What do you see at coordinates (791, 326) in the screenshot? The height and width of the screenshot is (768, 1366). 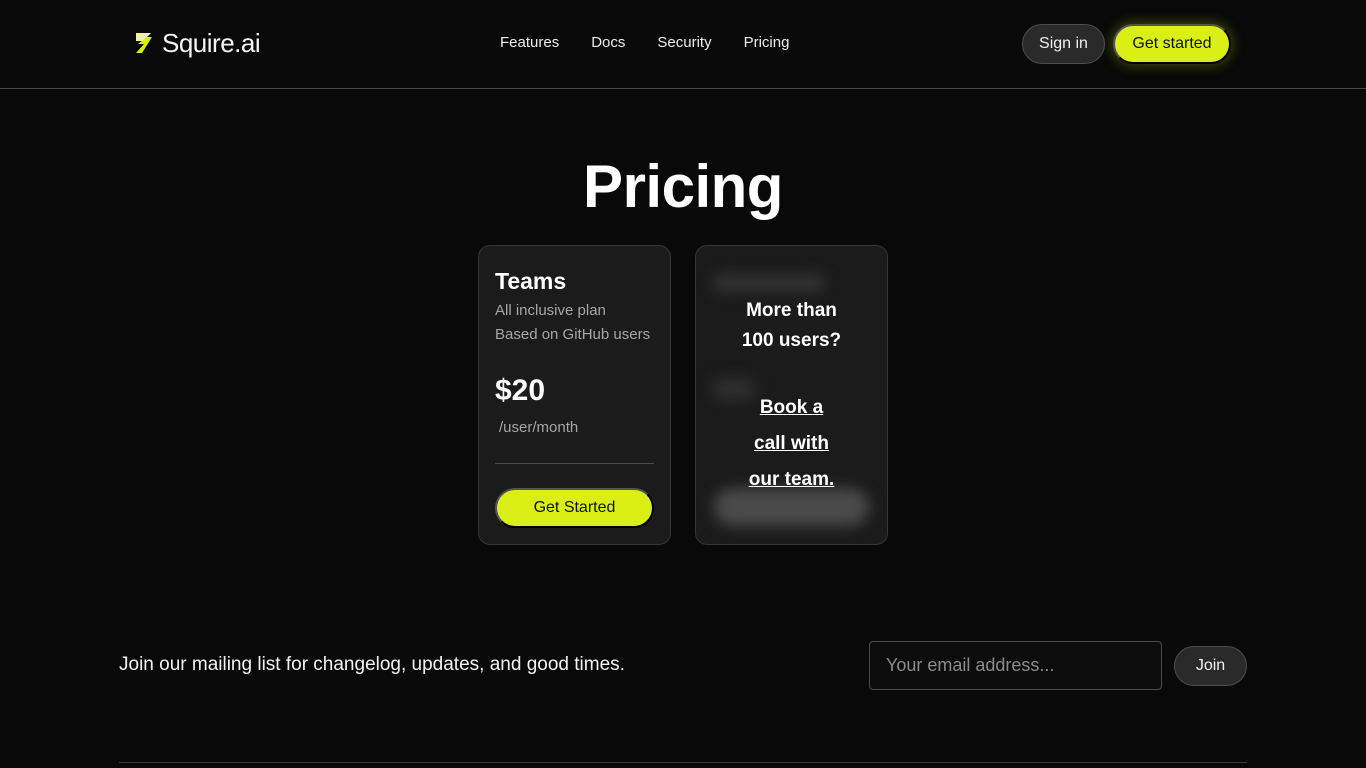 I see `enterprise-question: More than 100 users?` at bounding box center [791, 326].